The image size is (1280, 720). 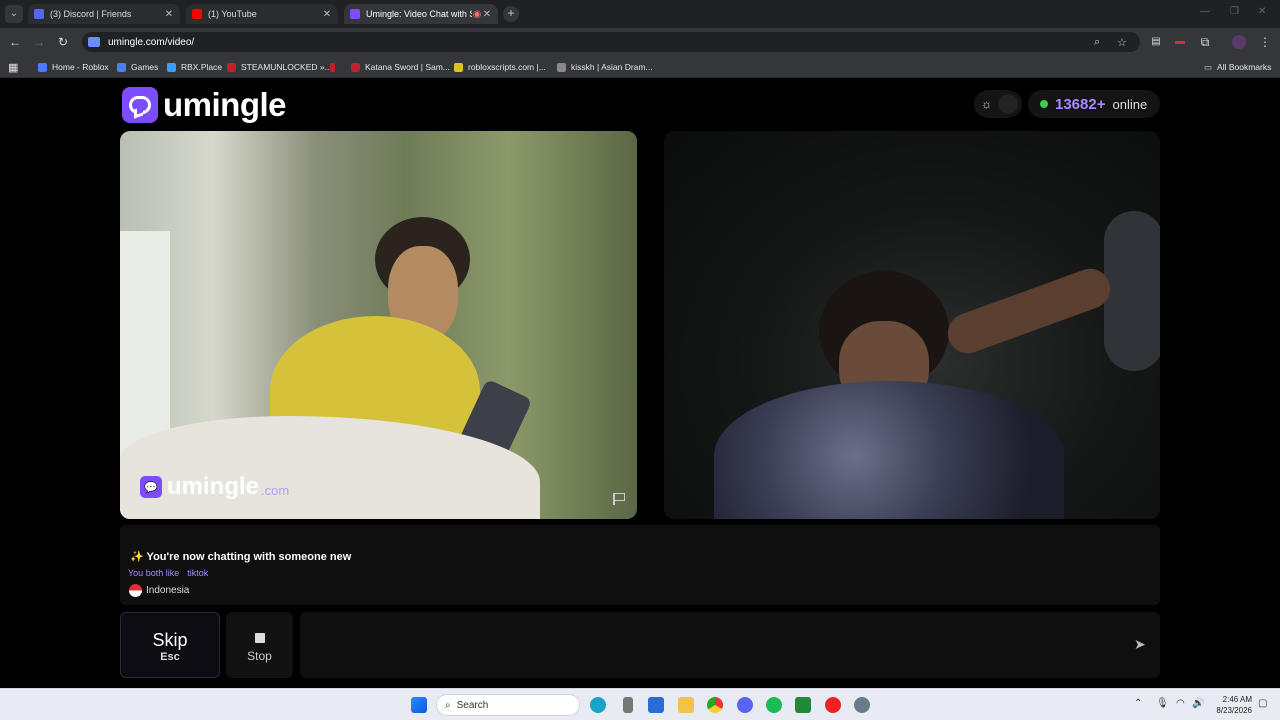 What do you see at coordinates (686, 705) in the screenshot?
I see `file-explorer-icon` at bounding box center [686, 705].